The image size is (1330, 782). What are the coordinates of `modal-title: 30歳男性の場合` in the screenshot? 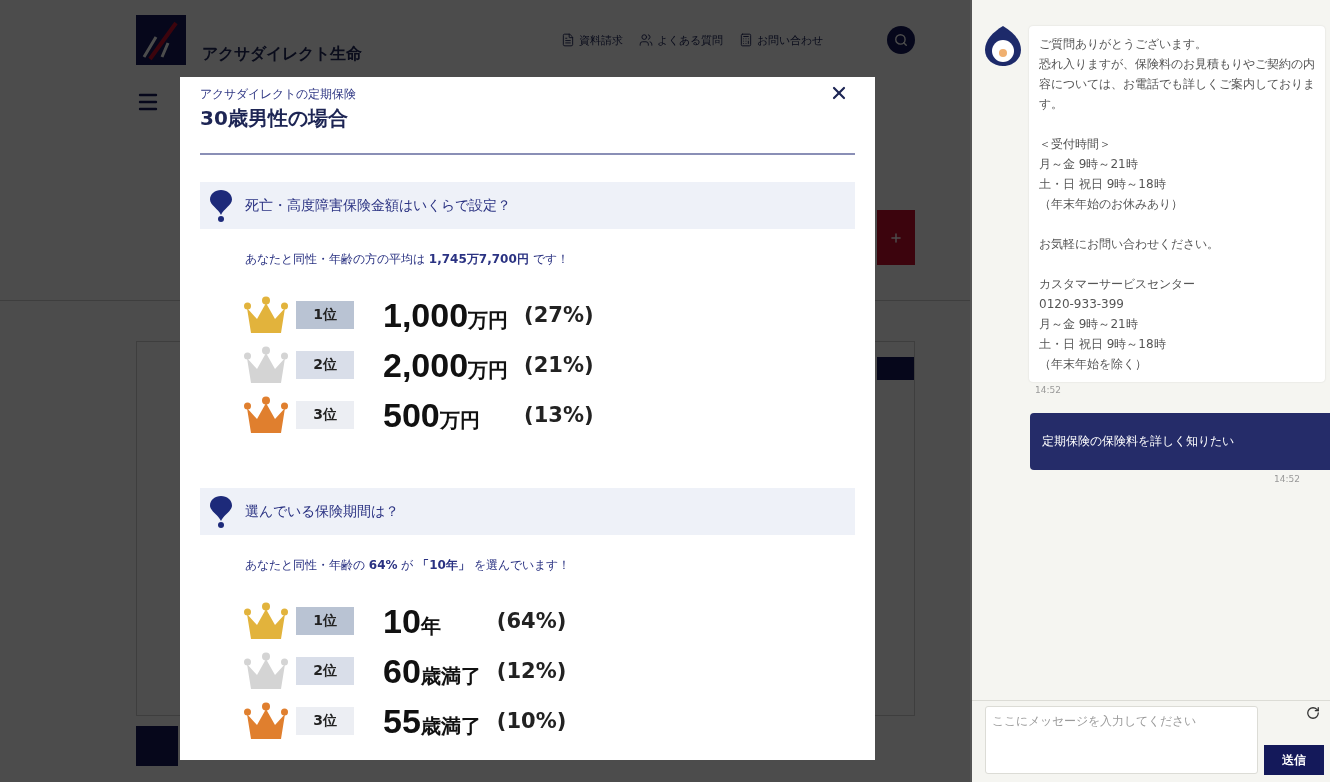 It's located at (274, 118).